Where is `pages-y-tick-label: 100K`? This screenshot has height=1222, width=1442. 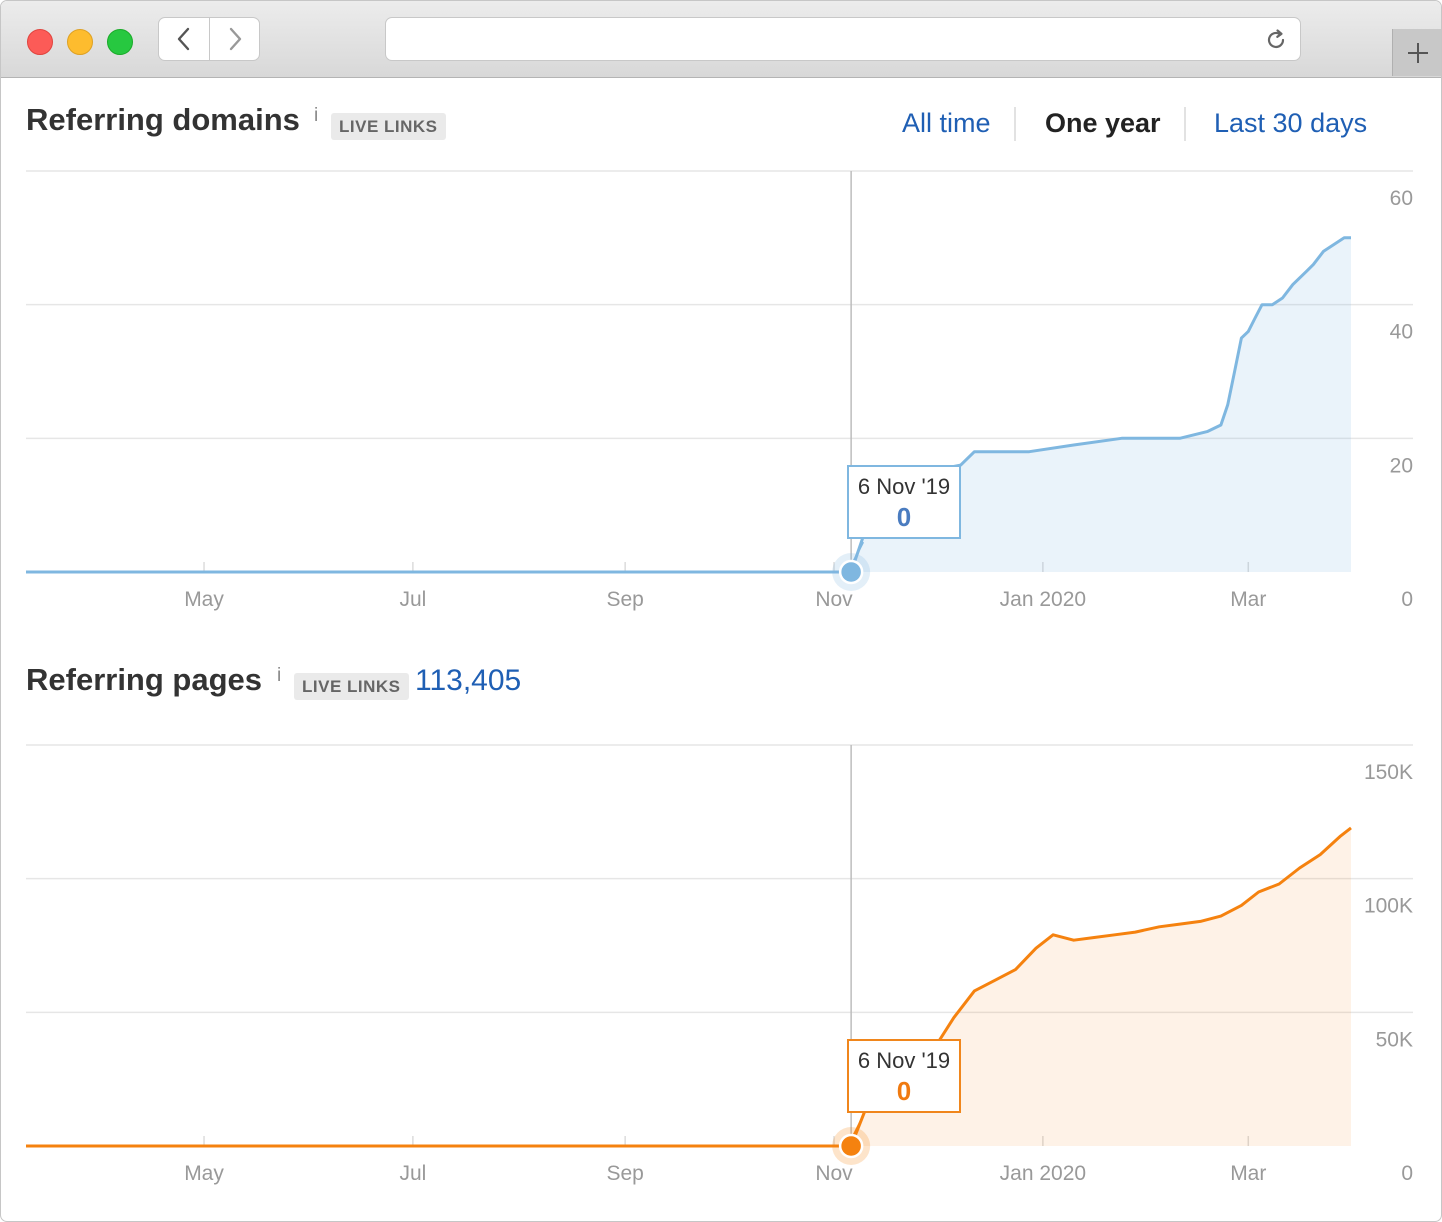 pages-y-tick-label: 100K is located at coordinates (1388, 906).